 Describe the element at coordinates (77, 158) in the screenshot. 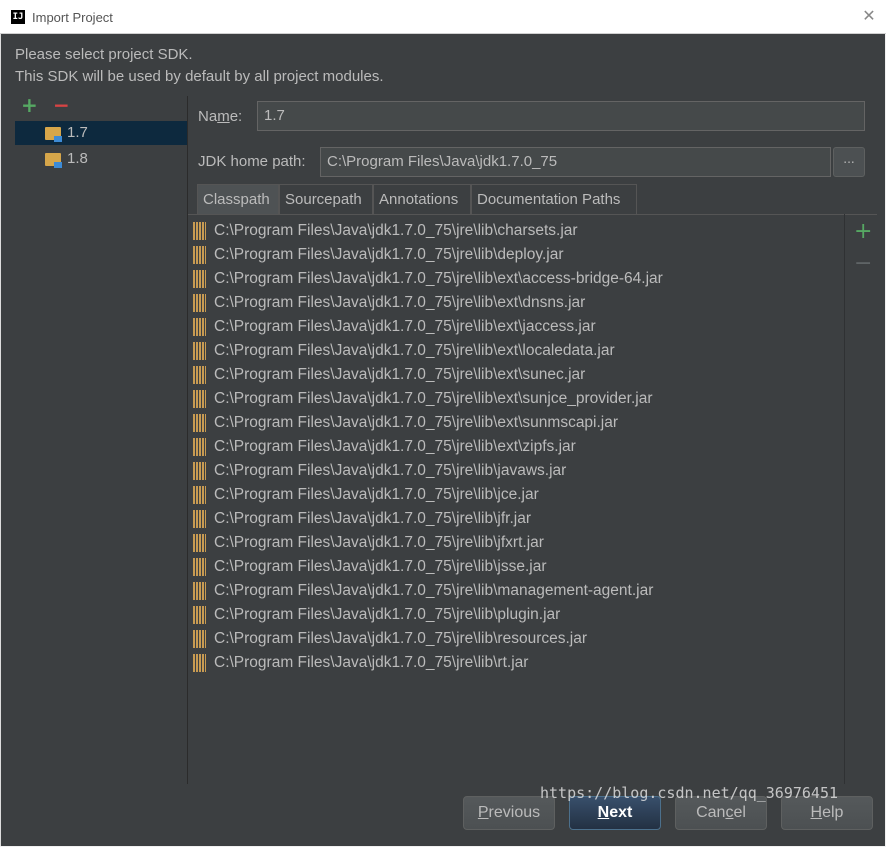

I see `sdk-item-label: 1.8` at that location.